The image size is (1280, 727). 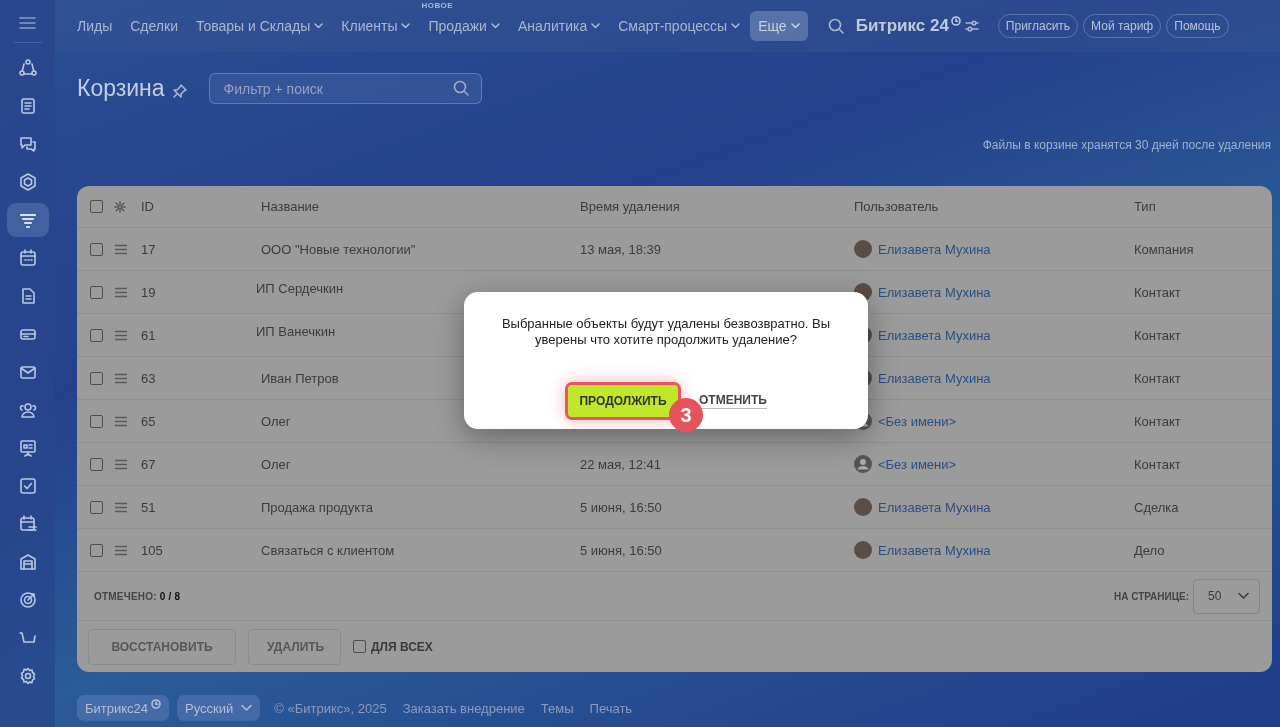 What do you see at coordinates (328, 550) in the screenshot?
I see `table-cell: Связаться с клиентом` at bounding box center [328, 550].